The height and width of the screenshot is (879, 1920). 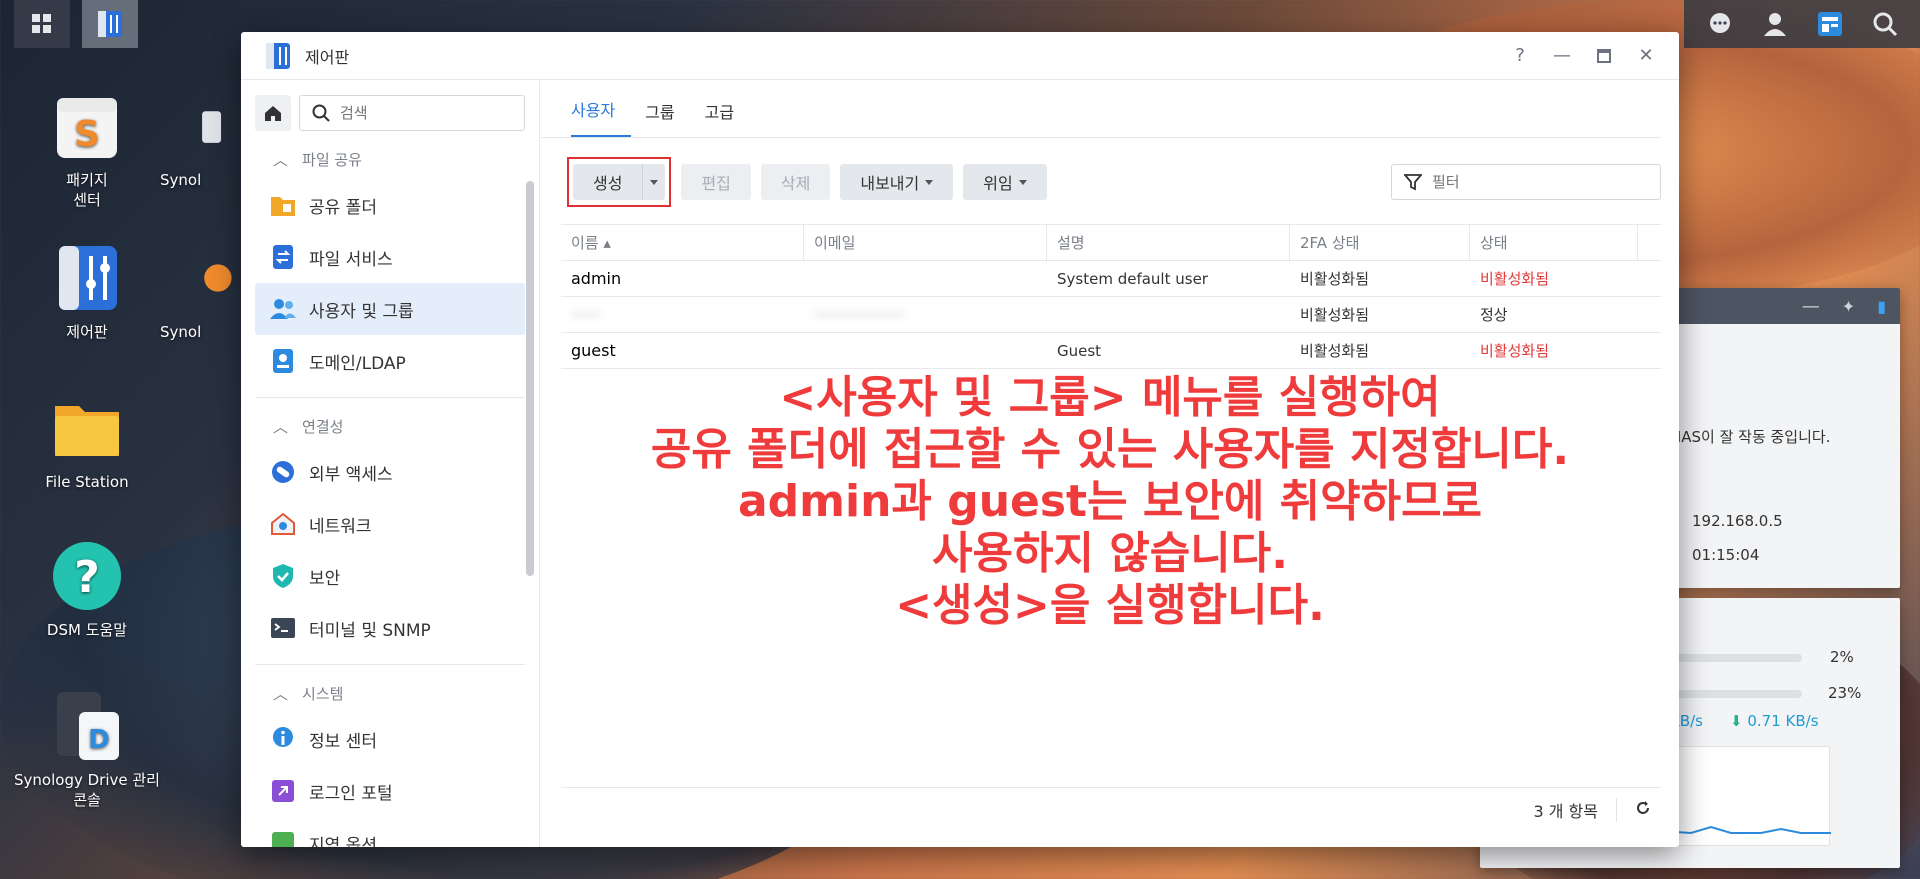 I want to click on uptime: 01:15:04, so click(x=1726, y=555).